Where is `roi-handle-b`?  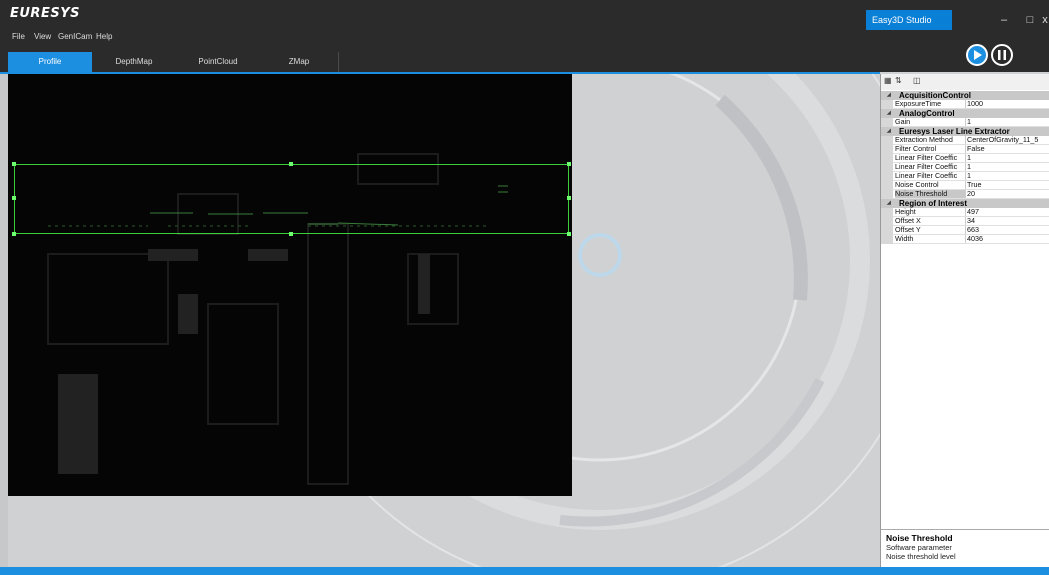 roi-handle-b is located at coordinates (291, 234).